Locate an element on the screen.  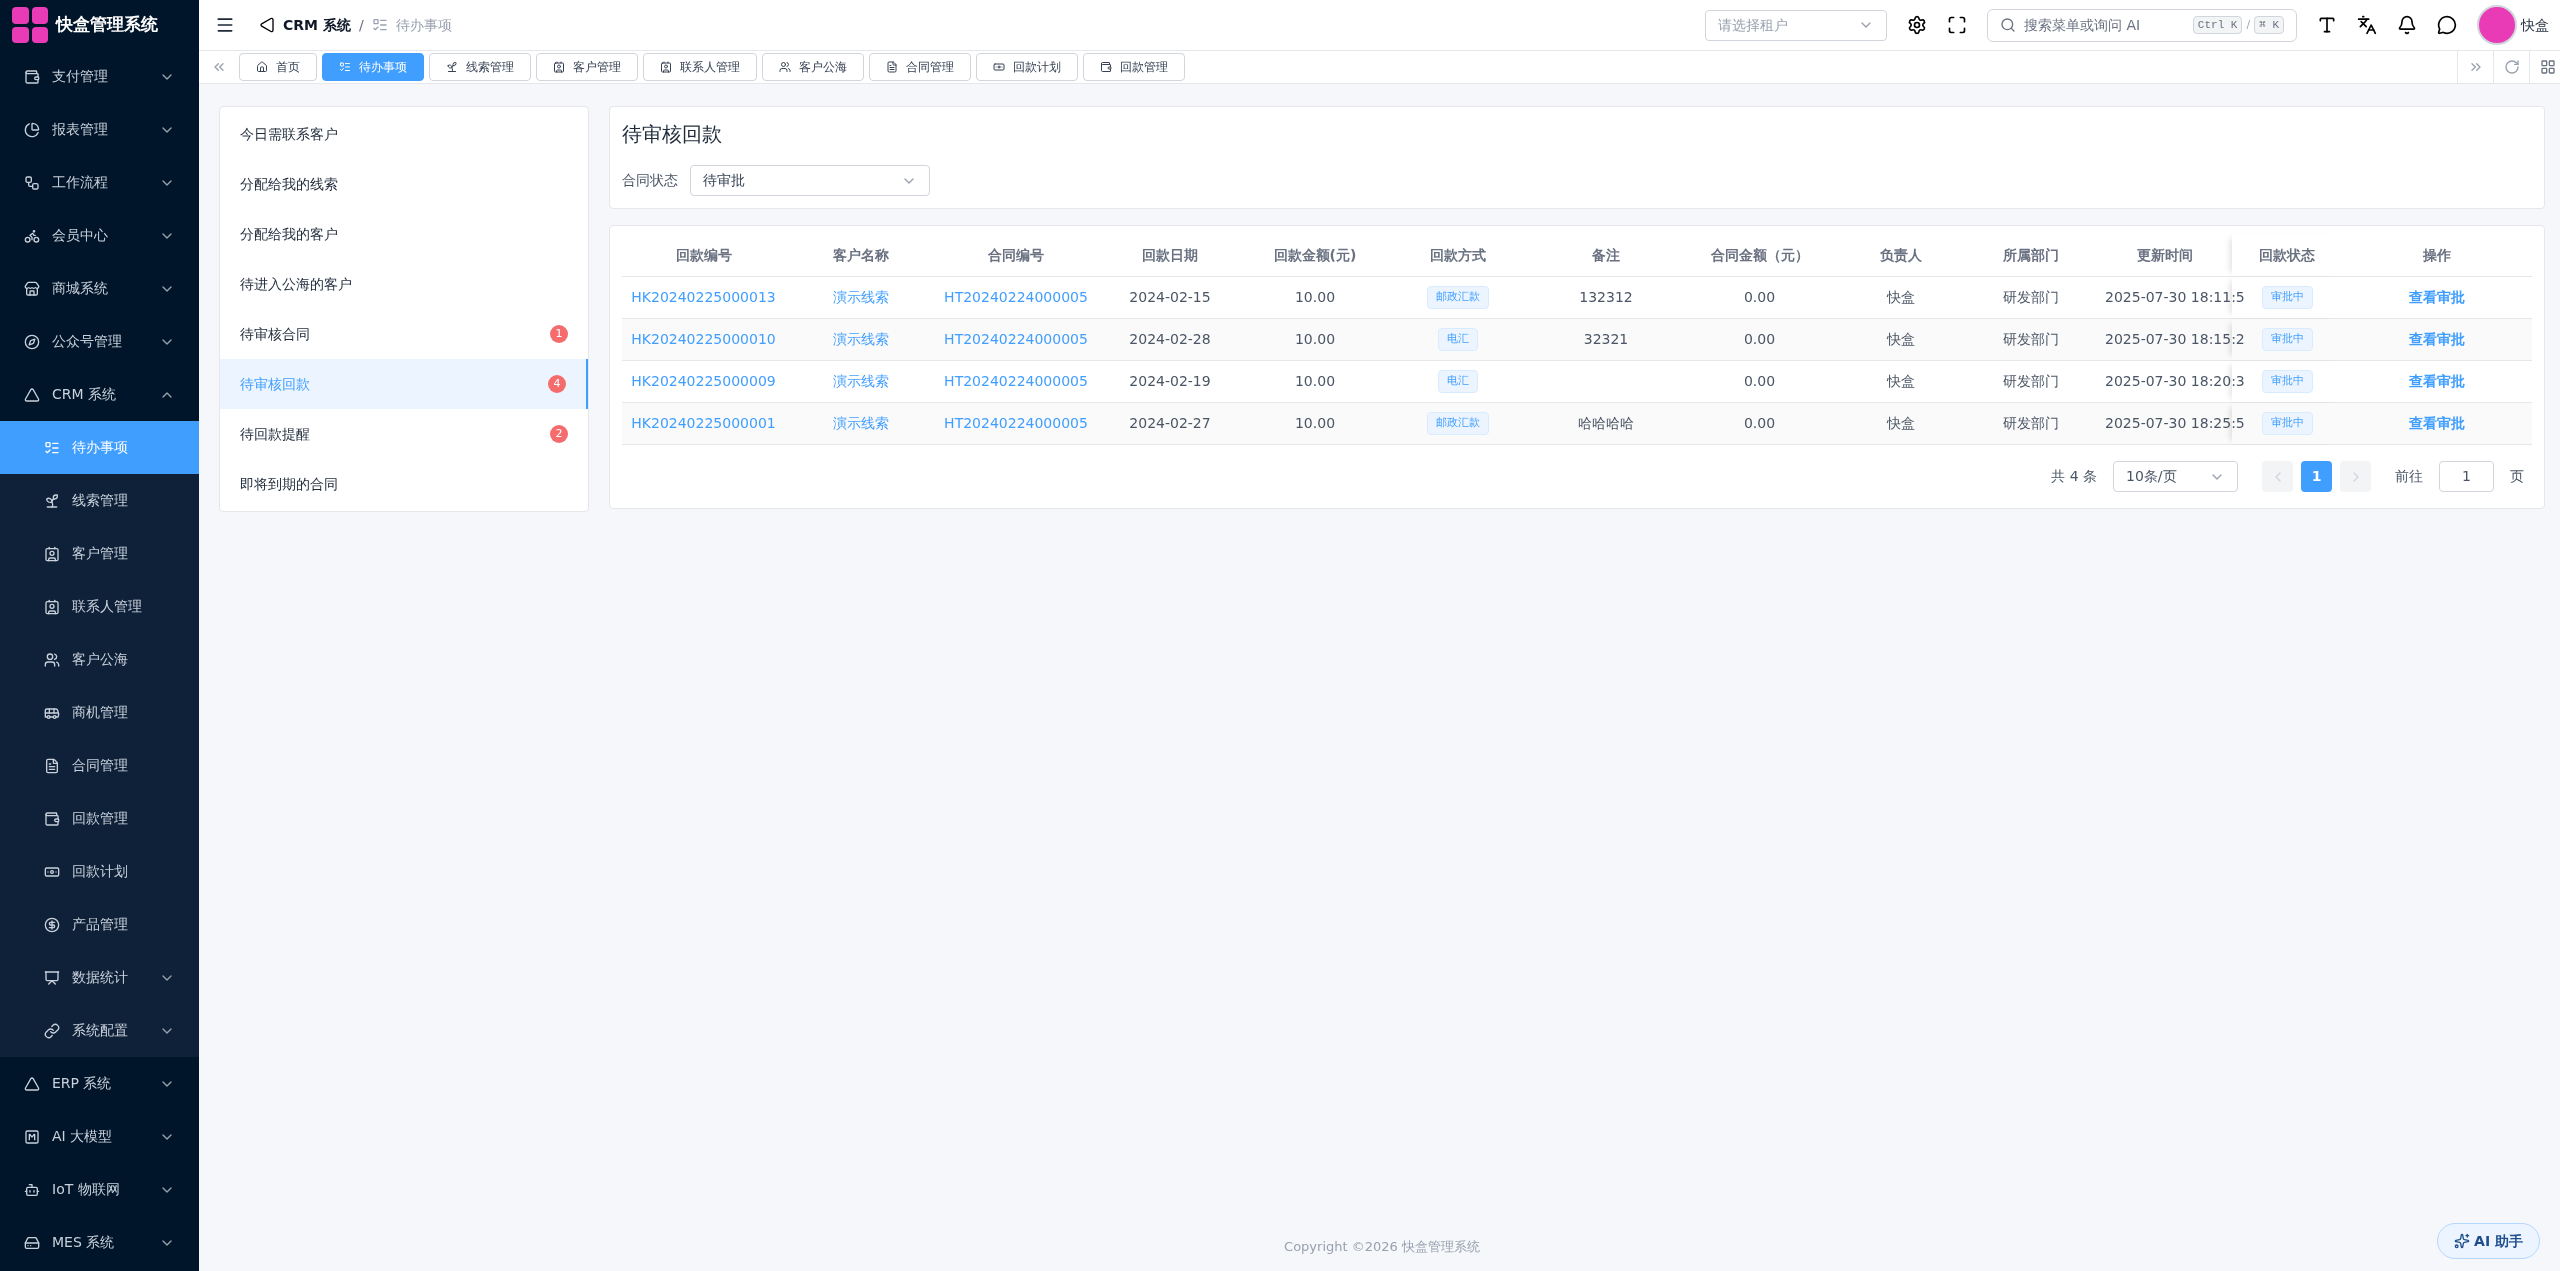
sidebar-item: ERP 系统 is located at coordinates (99, 1083).